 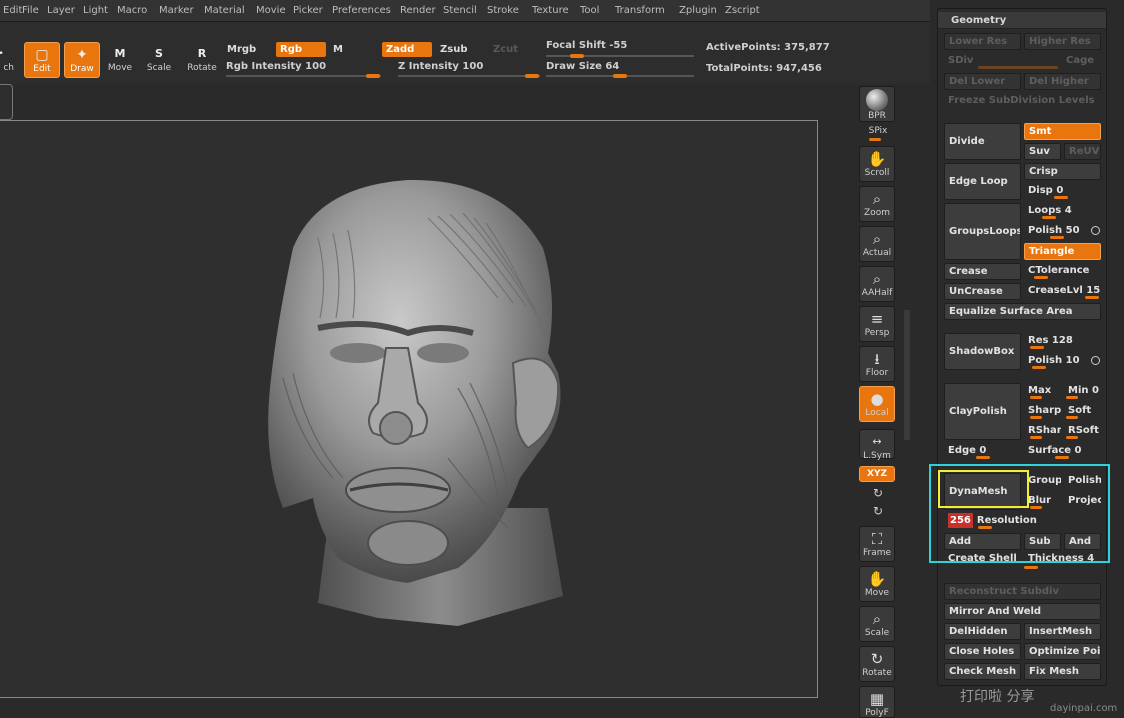 What do you see at coordinates (460, 10) in the screenshot?
I see `menu-stencil: Stencil` at bounding box center [460, 10].